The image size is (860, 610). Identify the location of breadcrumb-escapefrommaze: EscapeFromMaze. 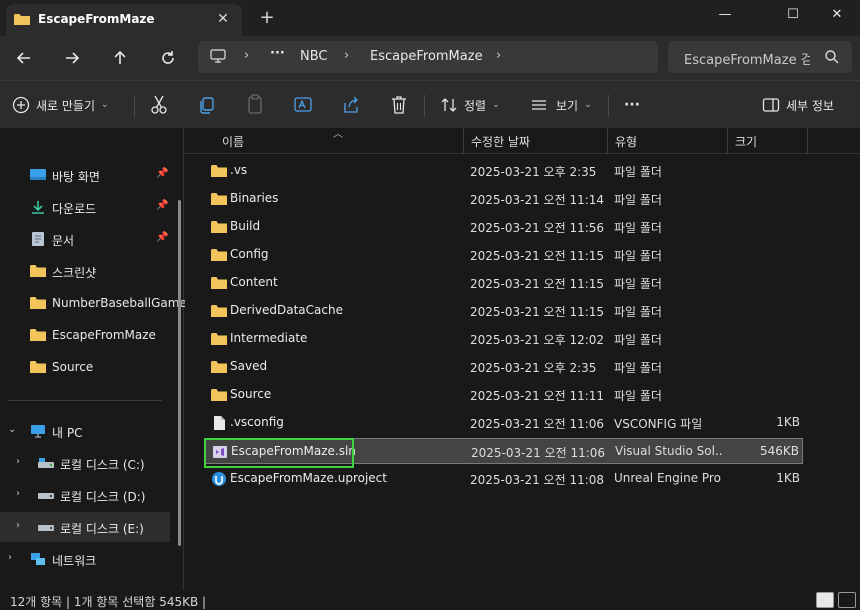
(426, 56).